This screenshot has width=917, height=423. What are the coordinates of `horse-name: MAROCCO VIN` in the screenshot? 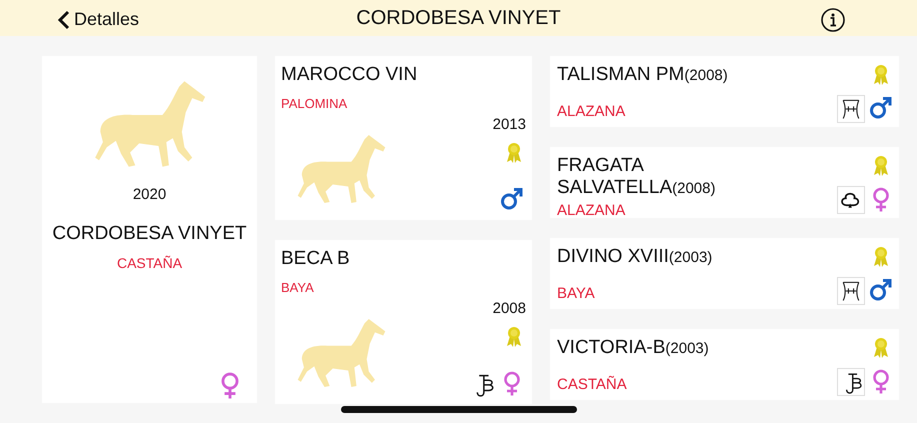 It's located at (349, 75).